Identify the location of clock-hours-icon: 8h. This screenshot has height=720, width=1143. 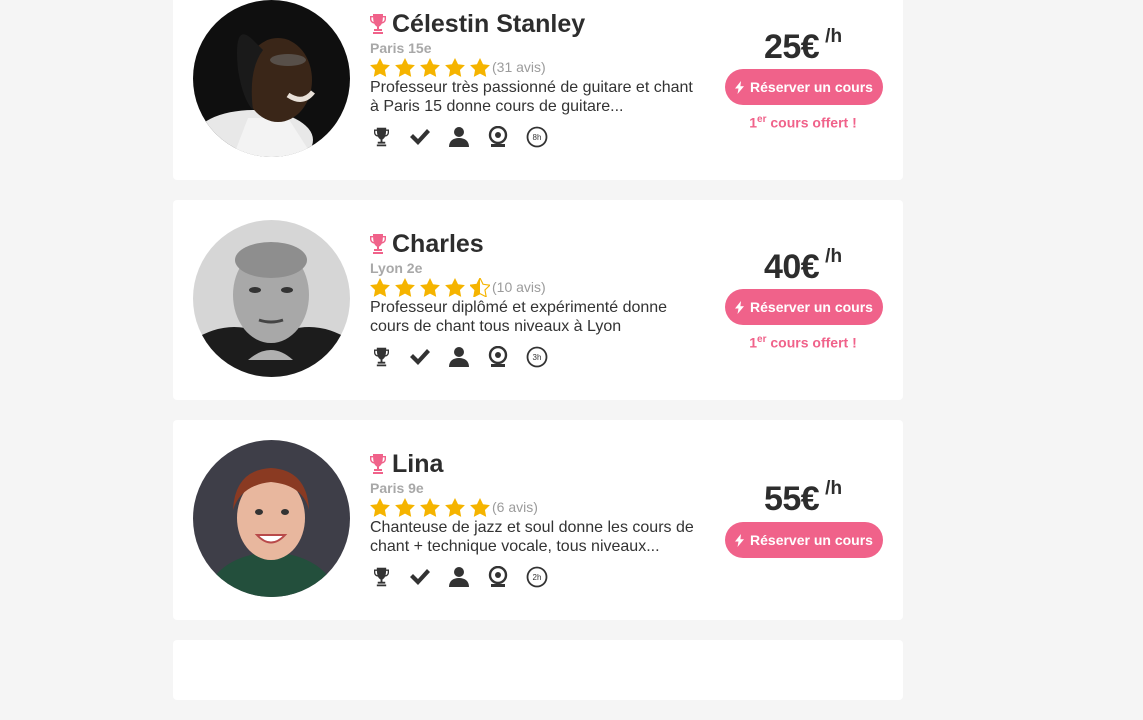
(537, 137).